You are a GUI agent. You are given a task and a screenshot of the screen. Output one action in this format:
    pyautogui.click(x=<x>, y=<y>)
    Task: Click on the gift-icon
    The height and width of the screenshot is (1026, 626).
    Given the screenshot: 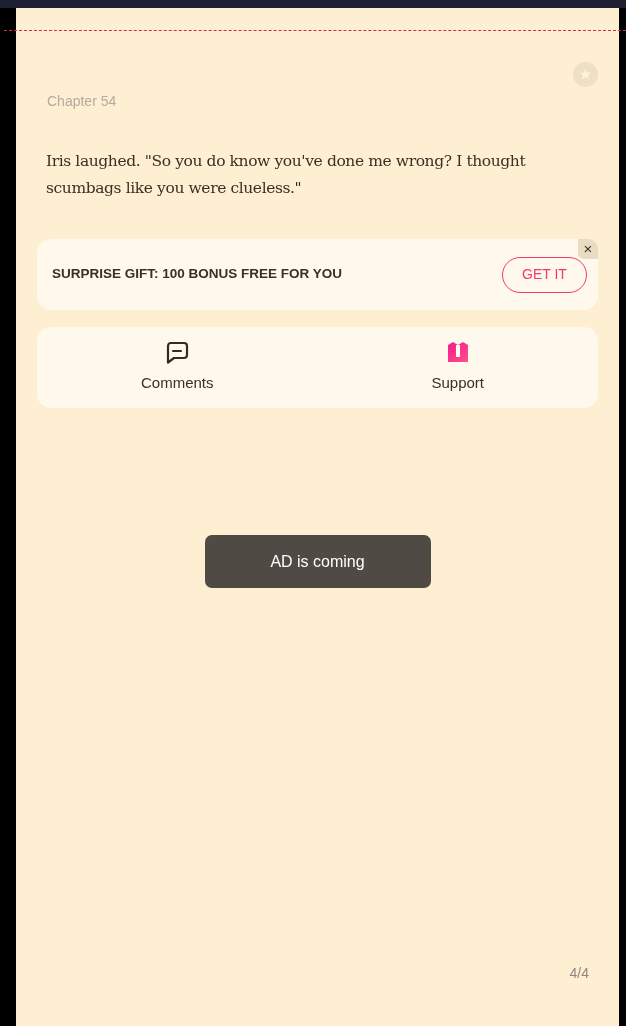 What is the action you would take?
    pyautogui.click(x=457, y=352)
    